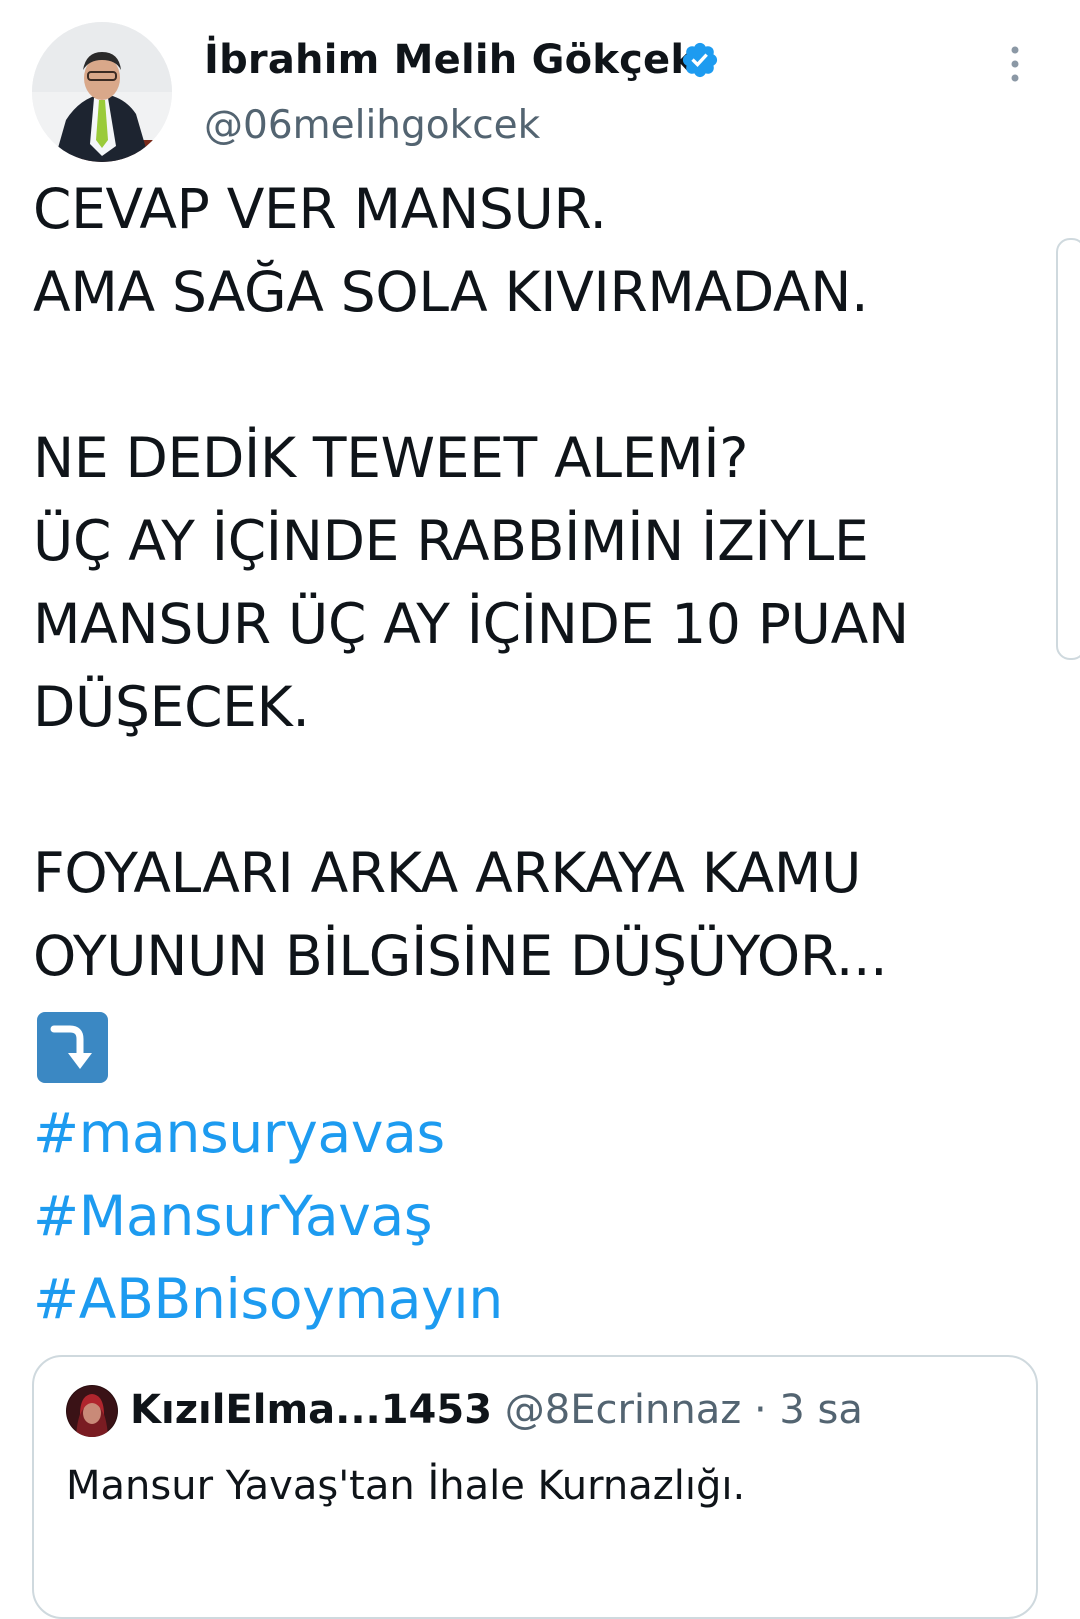 Image resolution: width=1080 pixels, height=1619 pixels. Describe the element at coordinates (450, 60) in the screenshot. I see `author-display-name: İbrahim Melih Gökçek` at that location.